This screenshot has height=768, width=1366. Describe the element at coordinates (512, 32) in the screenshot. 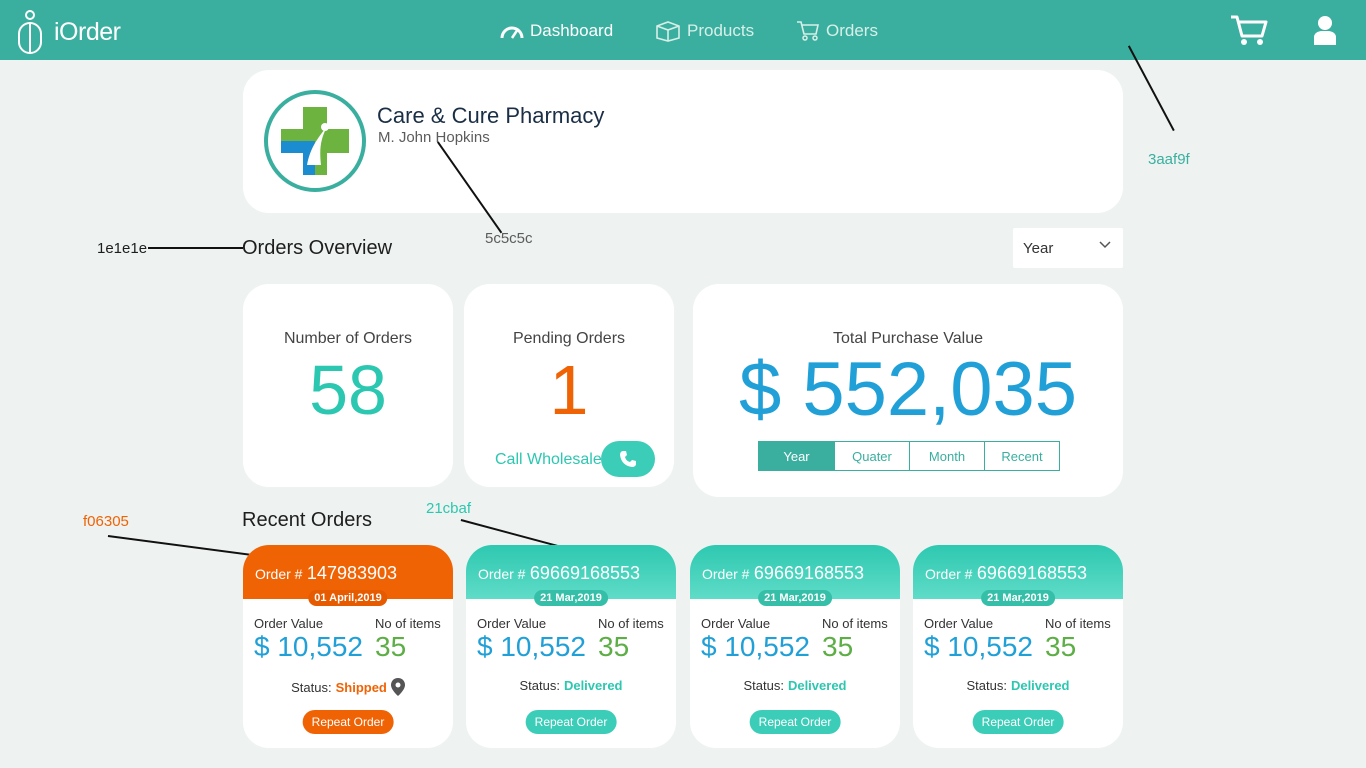

I see `speedometer-icon` at that location.